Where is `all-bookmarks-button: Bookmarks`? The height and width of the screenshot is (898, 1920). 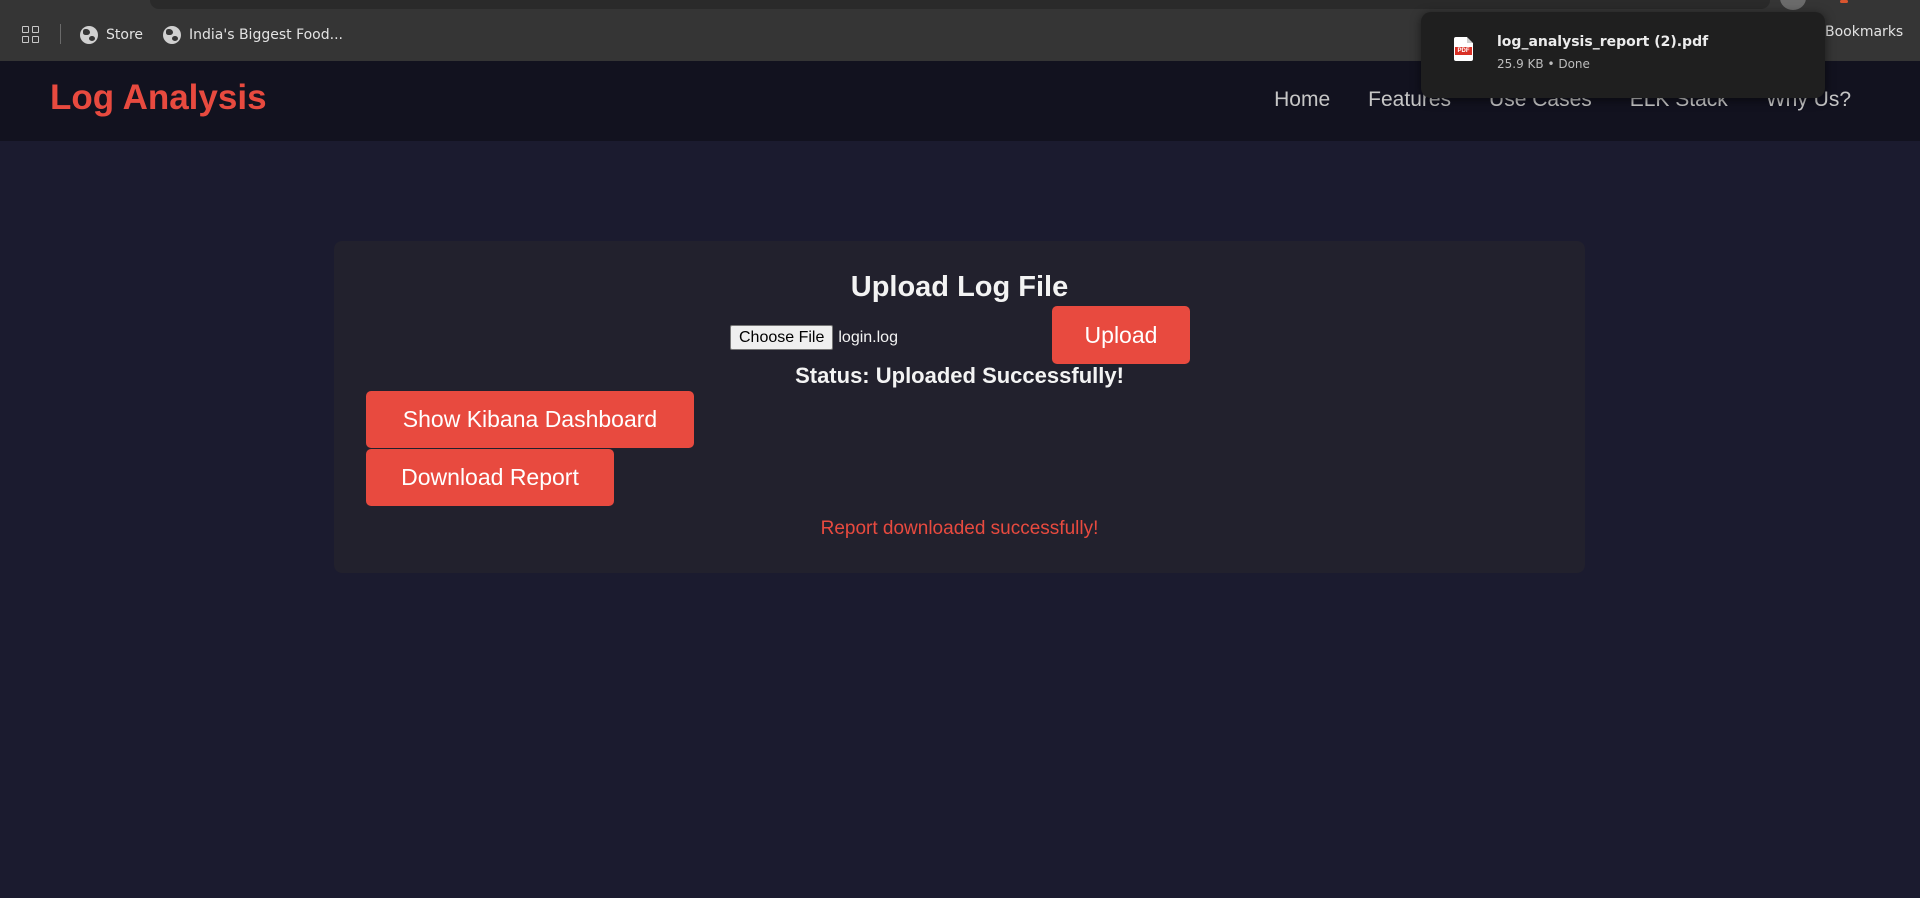 all-bookmarks-button: Bookmarks is located at coordinates (1864, 32).